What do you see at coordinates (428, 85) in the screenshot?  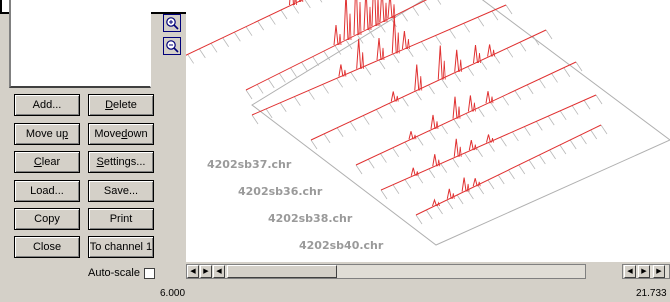 I see `trace-baseline` at bounding box center [428, 85].